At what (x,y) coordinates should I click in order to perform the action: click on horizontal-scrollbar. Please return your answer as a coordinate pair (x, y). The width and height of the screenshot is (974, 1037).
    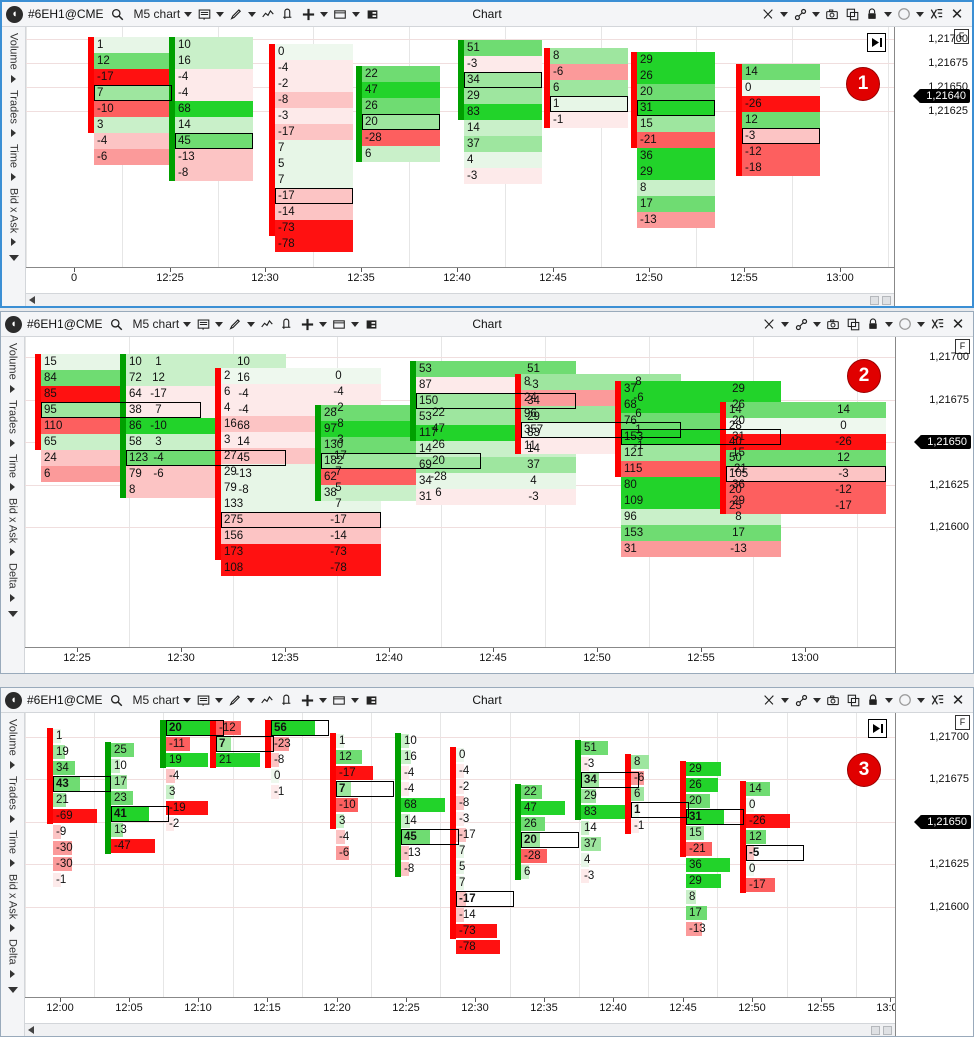
    Looking at the image, I should click on (460, 299).